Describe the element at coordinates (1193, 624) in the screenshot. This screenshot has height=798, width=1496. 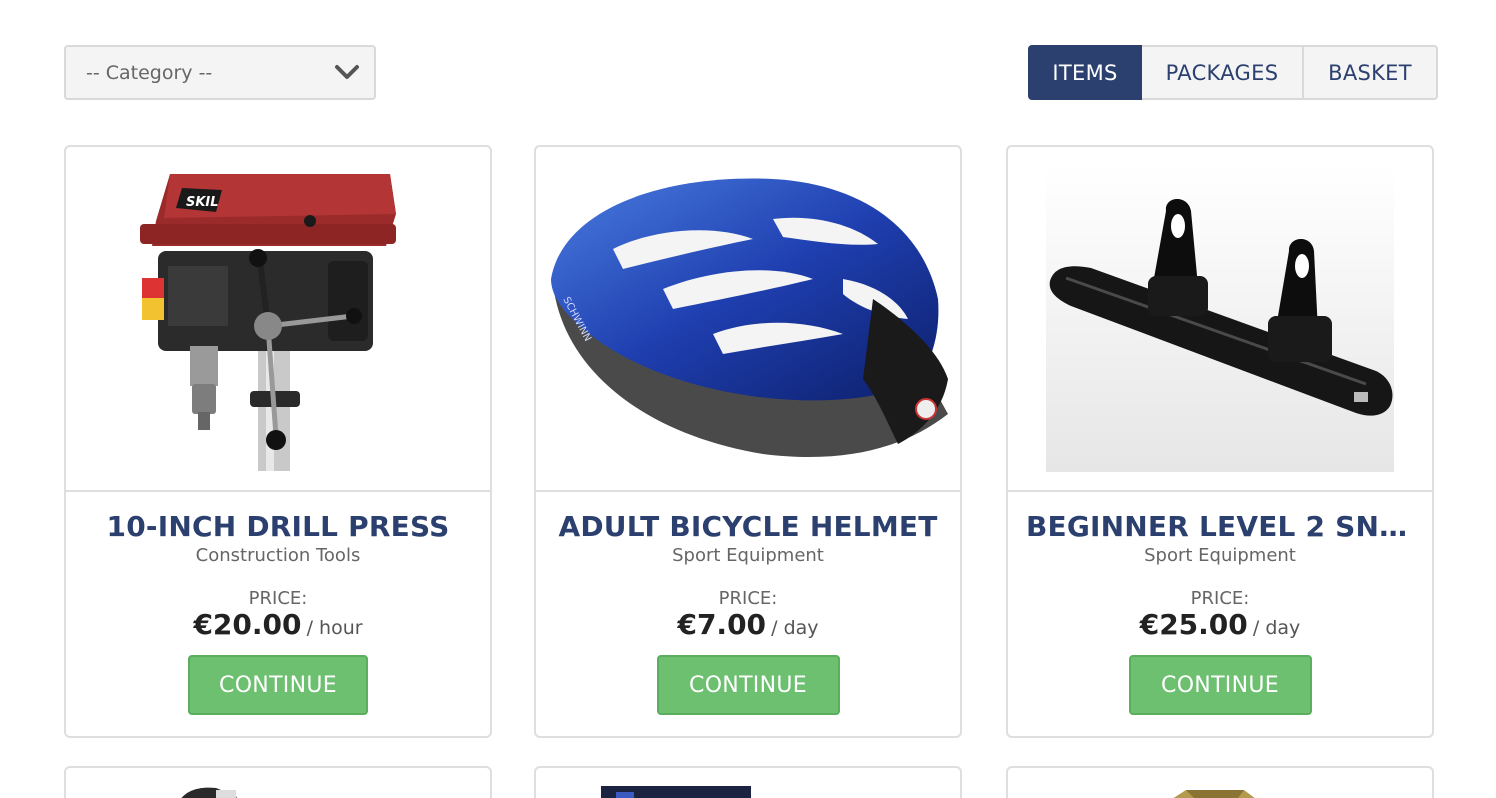
I see `product-price: €25.00` at that location.